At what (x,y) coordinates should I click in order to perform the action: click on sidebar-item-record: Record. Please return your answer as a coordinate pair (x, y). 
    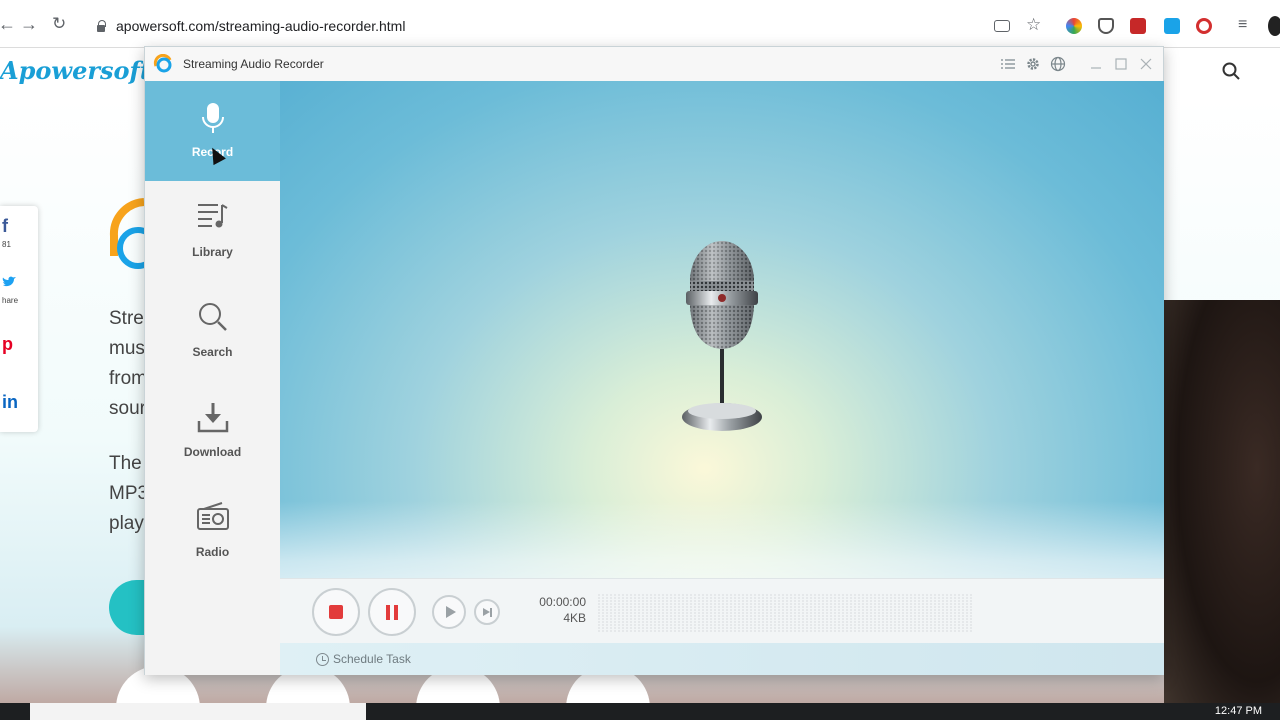
    Looking at the image, I should click on (212, 131).